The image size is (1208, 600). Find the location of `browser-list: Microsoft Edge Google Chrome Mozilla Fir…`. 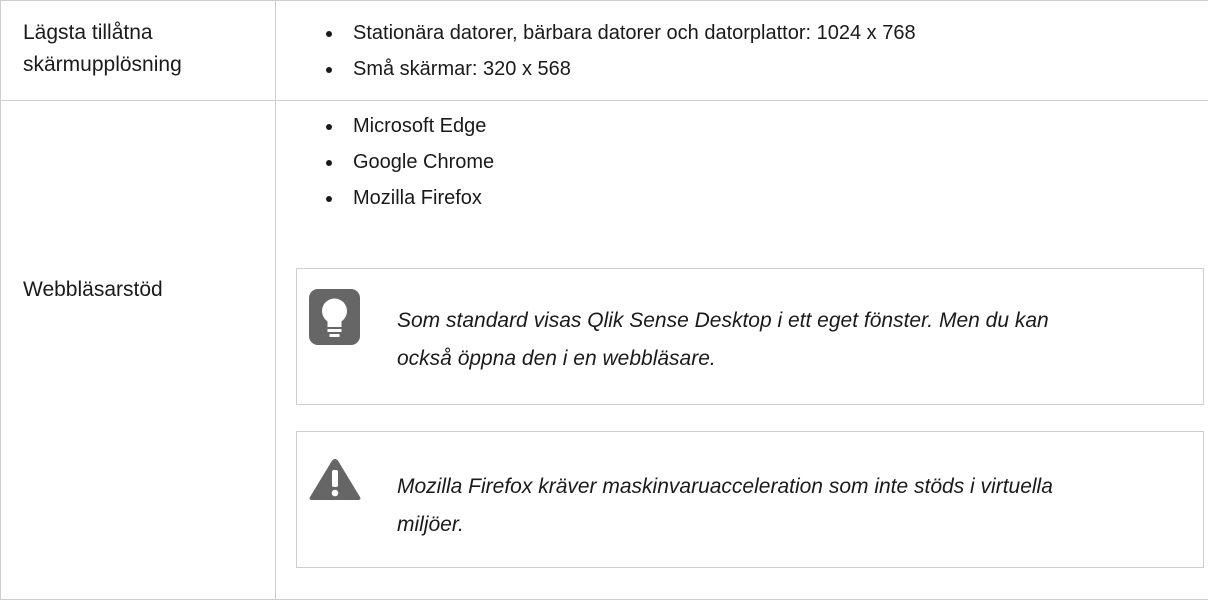

browser-list: Microsoft Edge Google Chrome Mozilla Fir… is located at coordinates (752, 162).